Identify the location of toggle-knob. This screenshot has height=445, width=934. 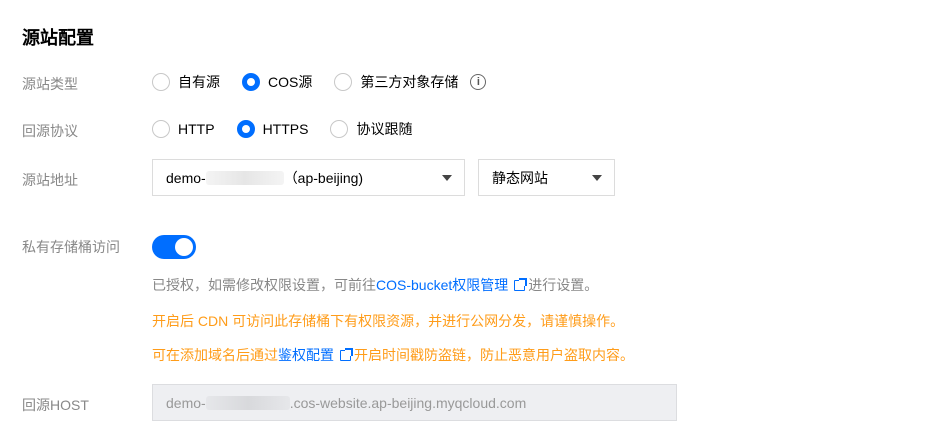
(184, 247).